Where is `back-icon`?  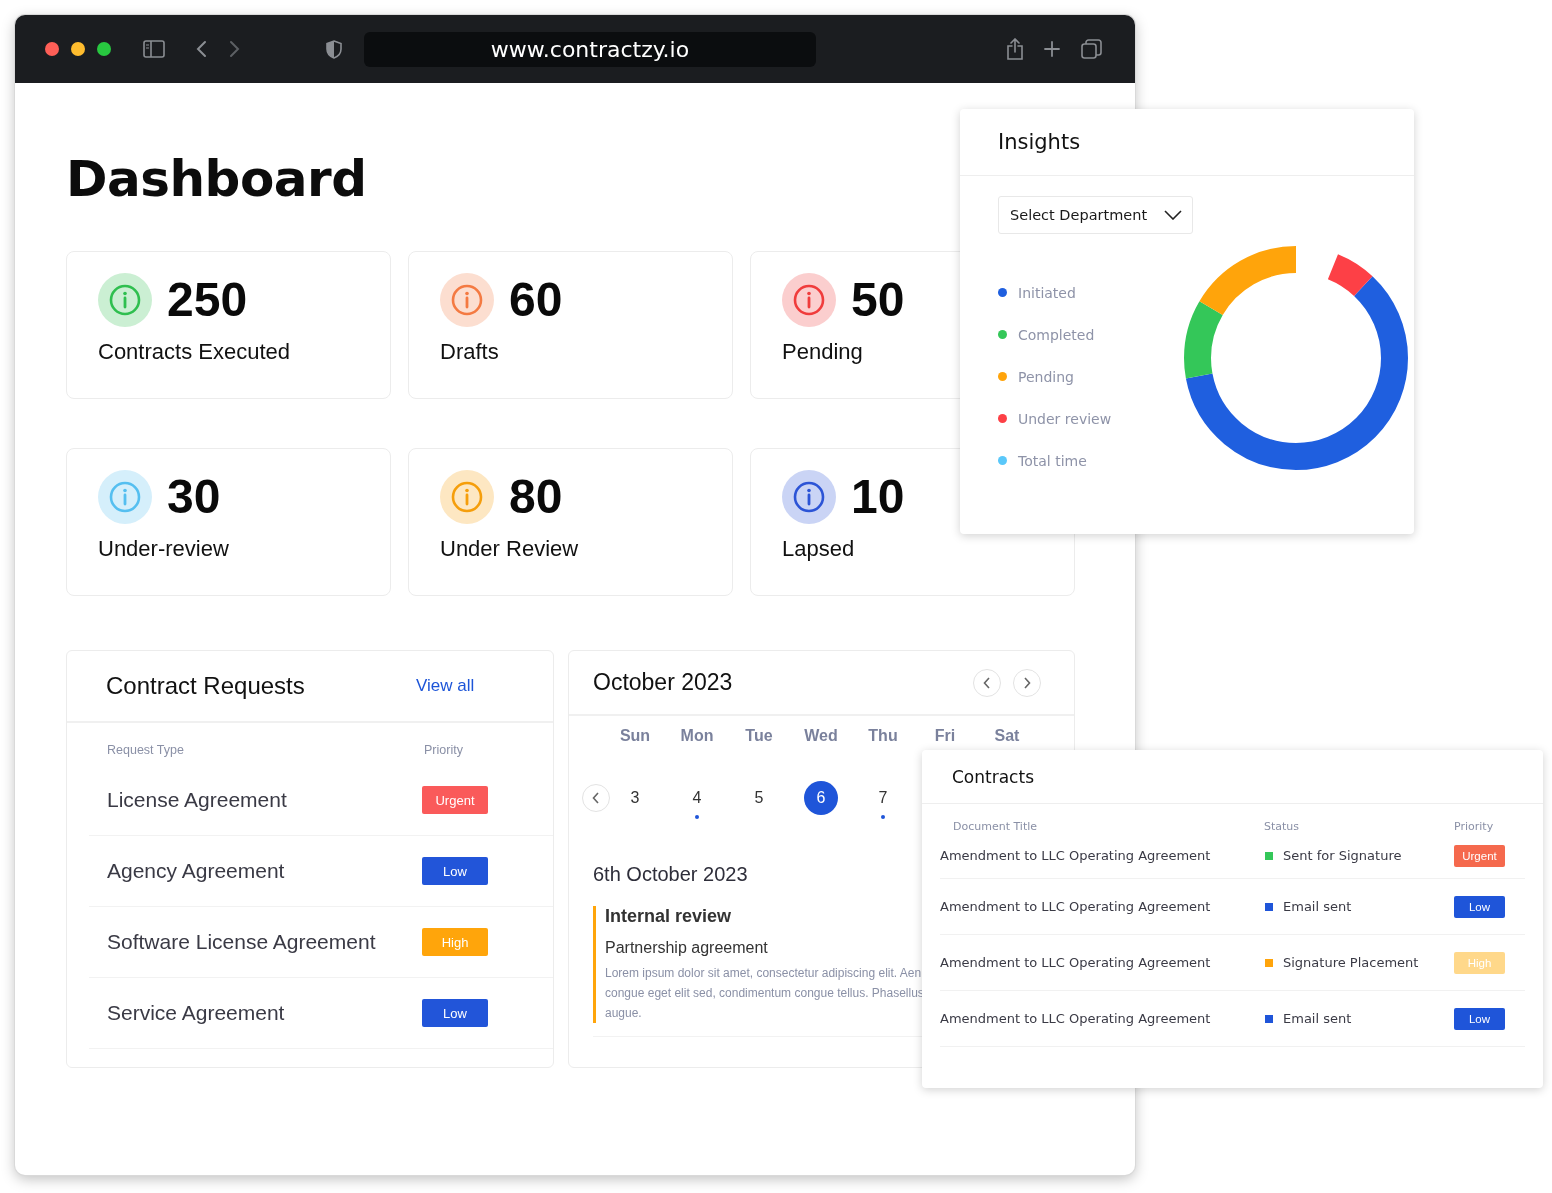 back-icon is located at coordinates (201, 49).